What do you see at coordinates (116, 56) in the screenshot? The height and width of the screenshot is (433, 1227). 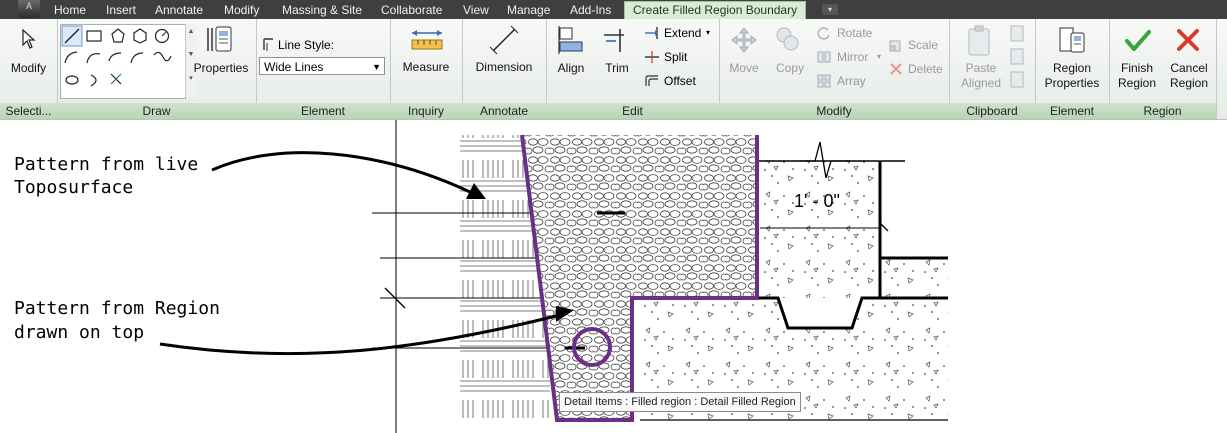 I see `draw-tools-icons` at bounding box center [116, 56].